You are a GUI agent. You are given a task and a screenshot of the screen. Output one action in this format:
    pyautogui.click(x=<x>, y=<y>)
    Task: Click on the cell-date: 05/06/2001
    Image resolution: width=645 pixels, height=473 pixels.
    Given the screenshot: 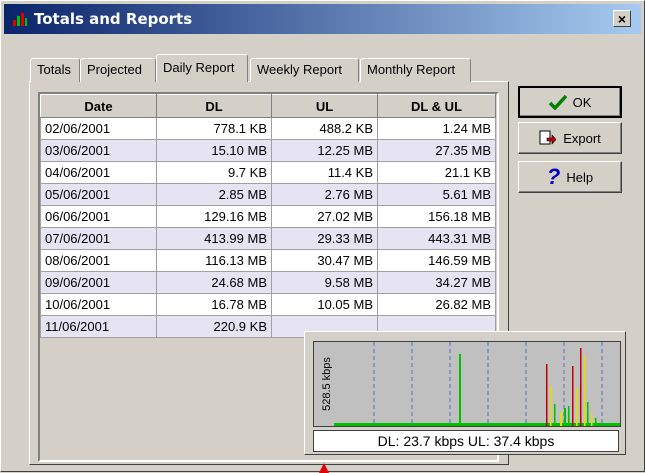 What is the action you would take?
    pyautogui.click(x=98, y=194)
    